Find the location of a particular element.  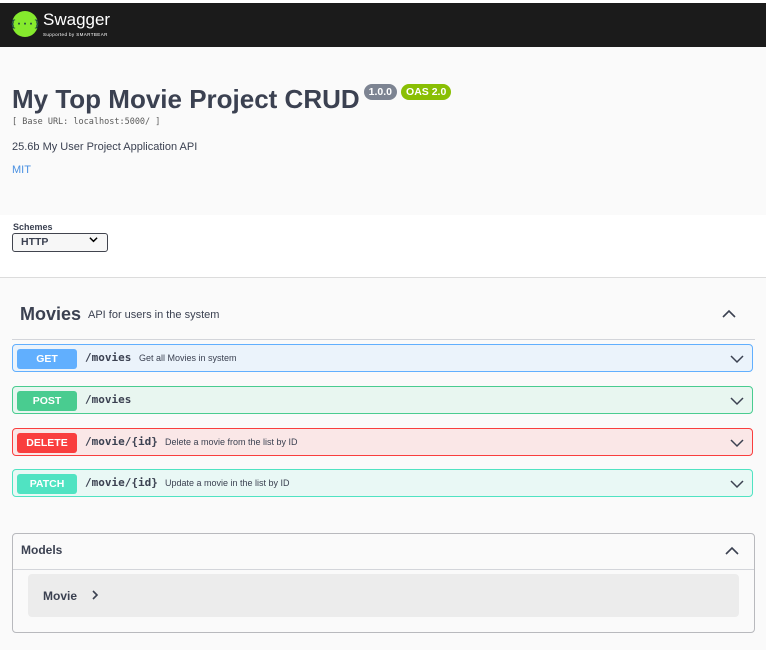

operation-summary: Delete a movie from the list by ID is located at coordinates (231, 442).